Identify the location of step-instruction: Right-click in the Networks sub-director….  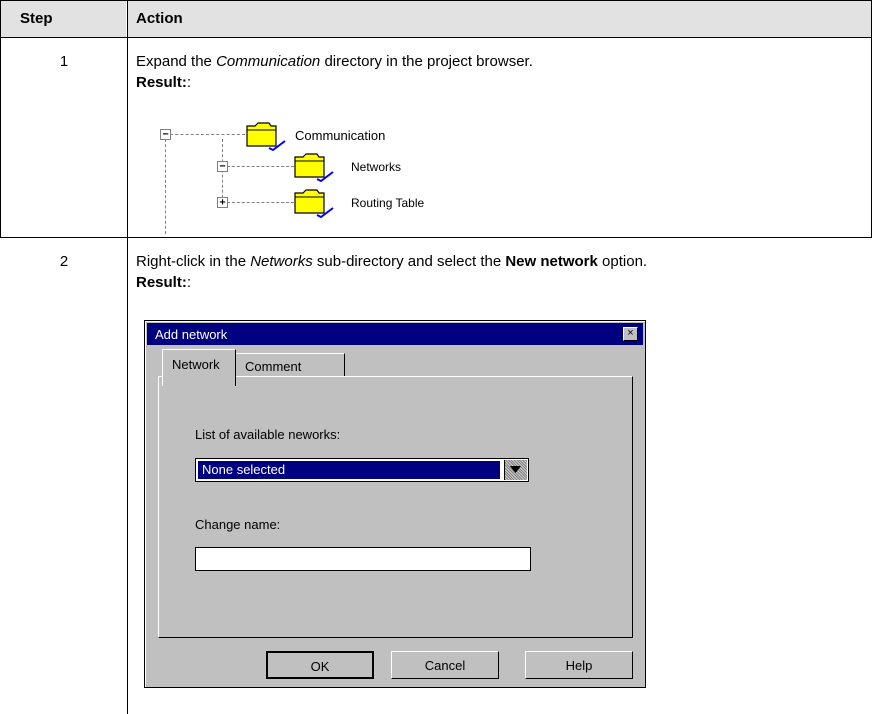
(392, 261).